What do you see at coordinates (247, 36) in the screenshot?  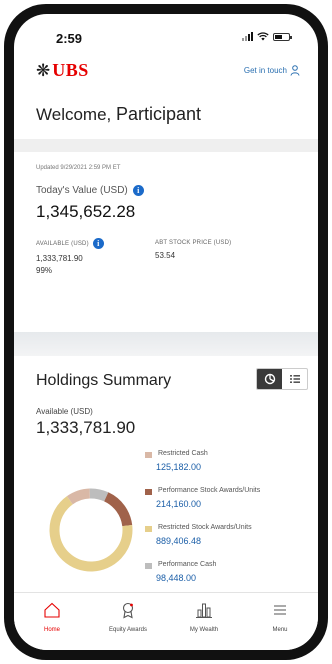 I see `signal-icon` at bounding box center [247, 36].